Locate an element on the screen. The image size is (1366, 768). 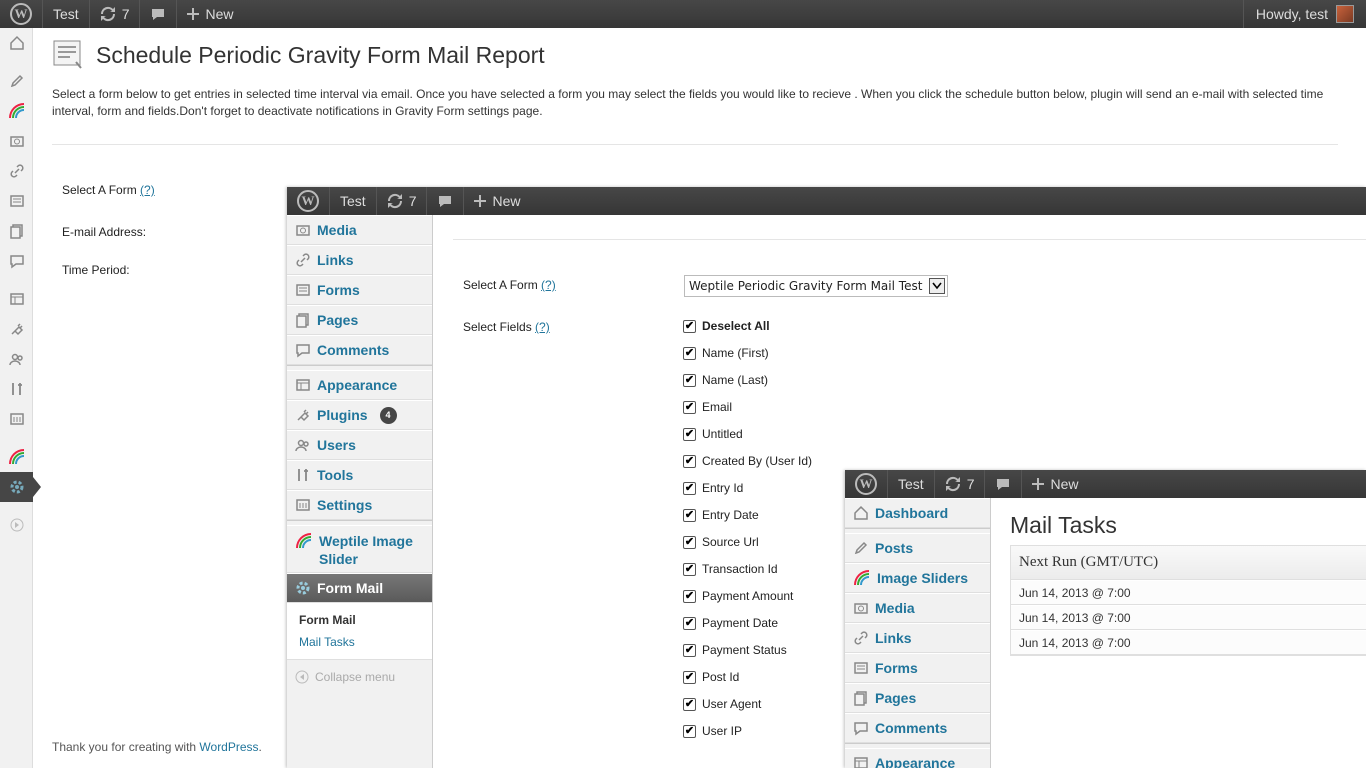
plugins-icon is located at coordinates (16, 329).